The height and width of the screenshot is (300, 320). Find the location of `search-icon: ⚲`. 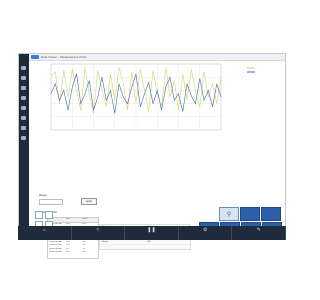

search-icon: ⚲ is located at coordinates (229, 215).